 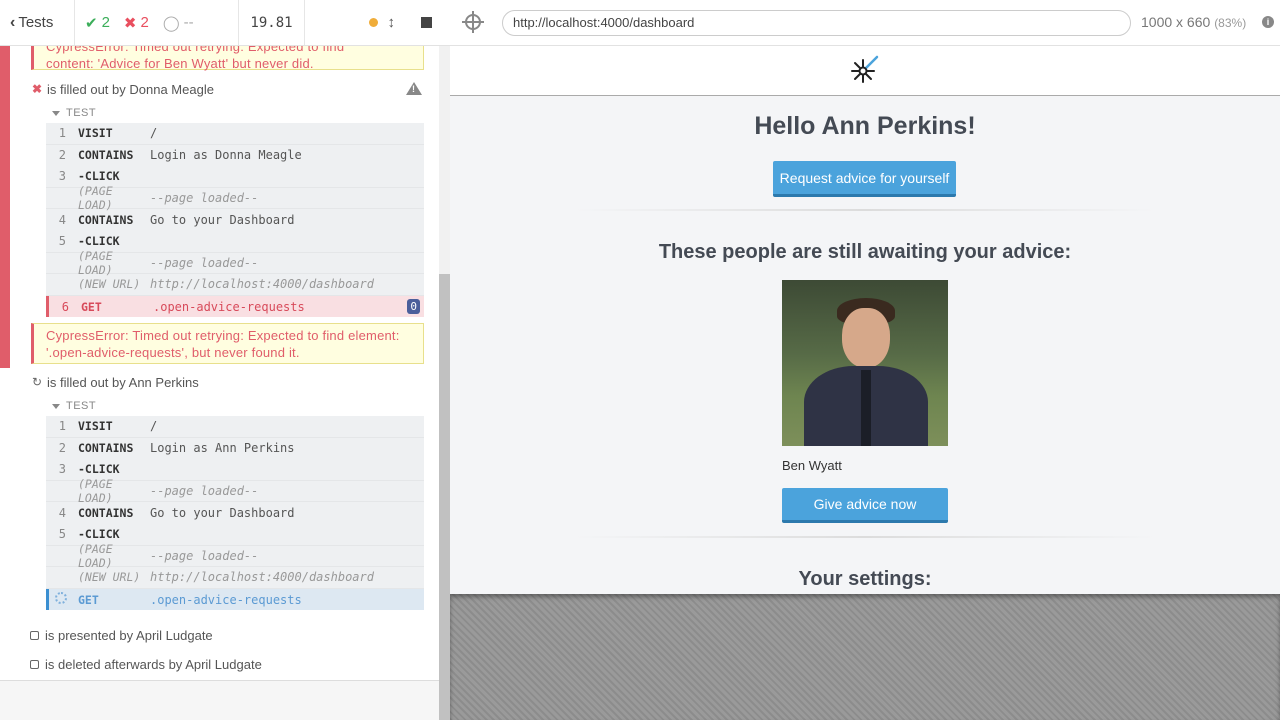 I want to click on circle-icon: ◯, so click(x=171, y=23).